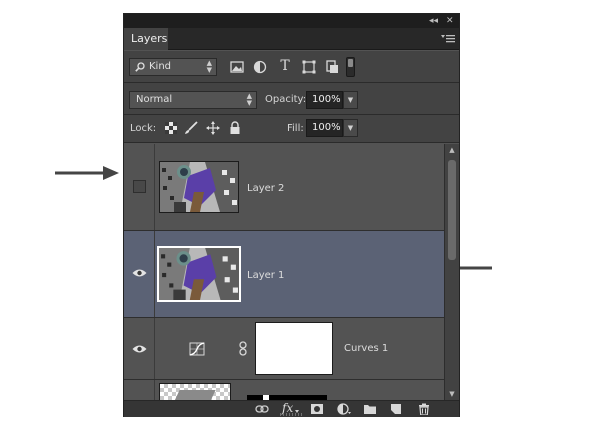 The height and width of the screenshot is (430, 600). Describe the element at coordinates (370, 409) in the screenshot. I see `folder-icon` at that location.